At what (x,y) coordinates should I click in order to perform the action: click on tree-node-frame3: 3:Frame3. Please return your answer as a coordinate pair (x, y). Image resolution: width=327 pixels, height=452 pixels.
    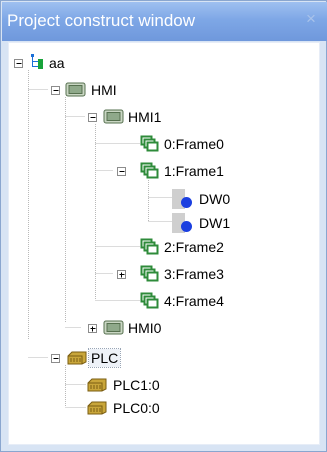
    Looking at the image, I should click on (119, 274).